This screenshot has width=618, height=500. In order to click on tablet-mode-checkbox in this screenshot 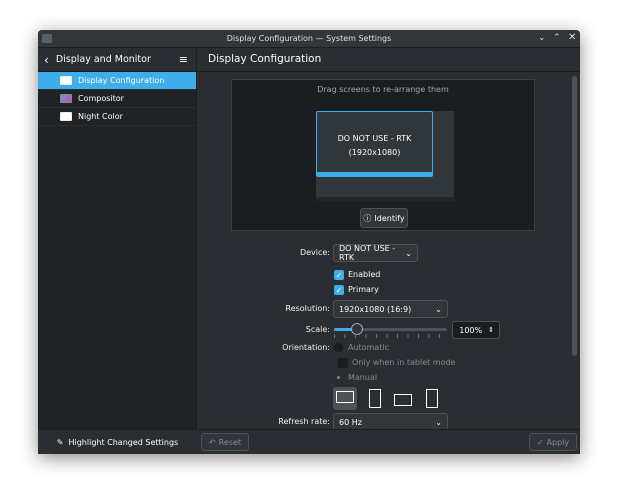, I will do `click(343, 363)`.